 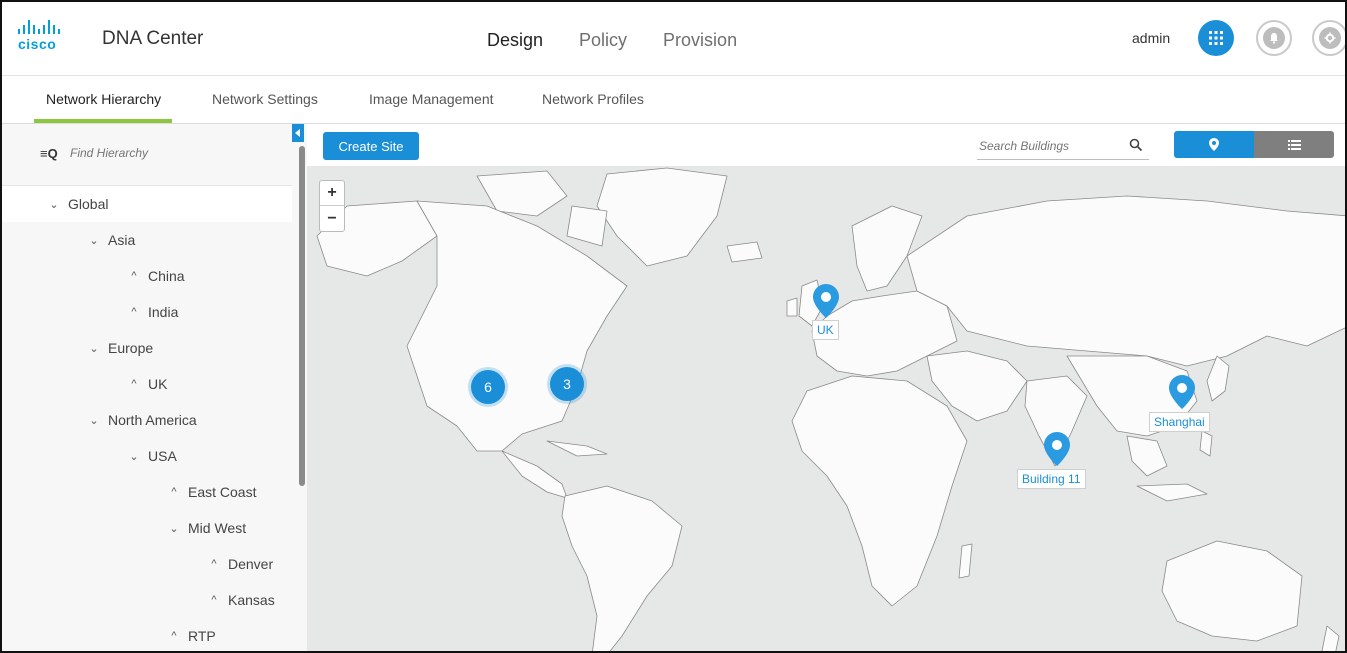 I want to click on bell-icon, so click(x=1274, y=38).